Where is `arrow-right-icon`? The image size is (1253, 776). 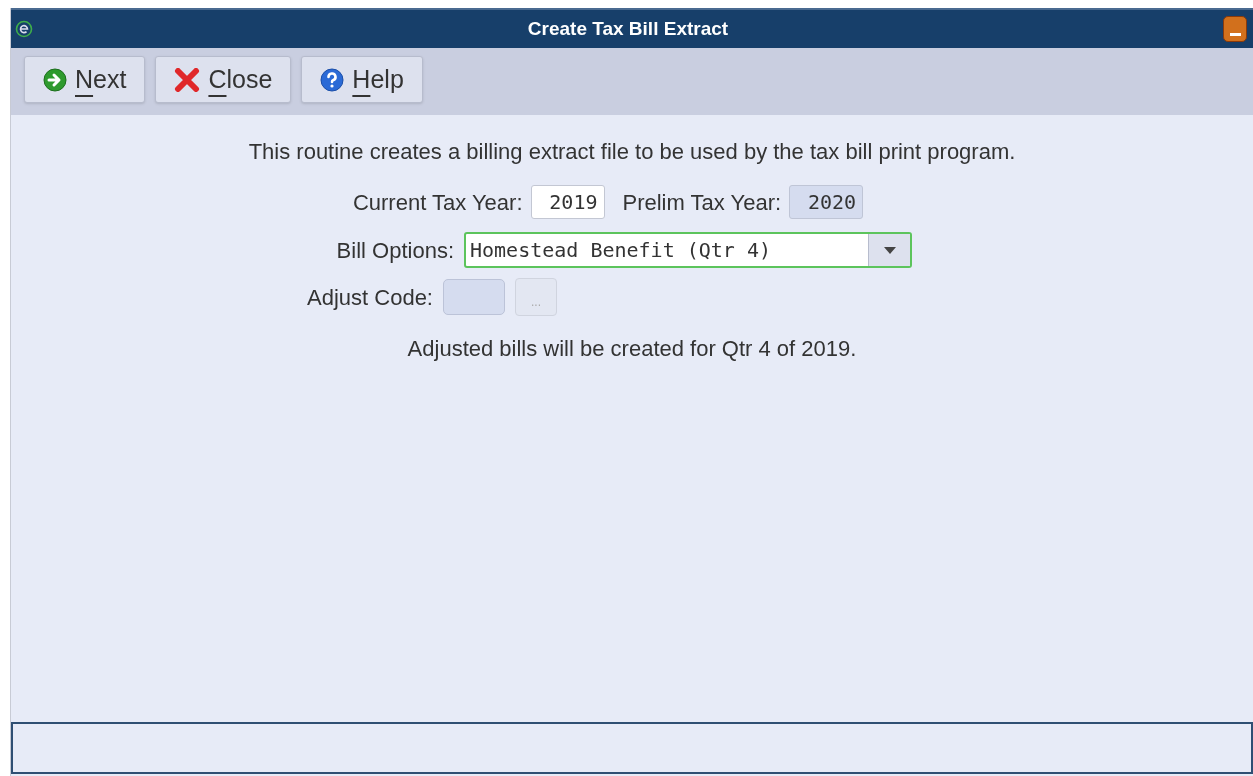
arrow-right-icon is located at coordinates (55, 79).